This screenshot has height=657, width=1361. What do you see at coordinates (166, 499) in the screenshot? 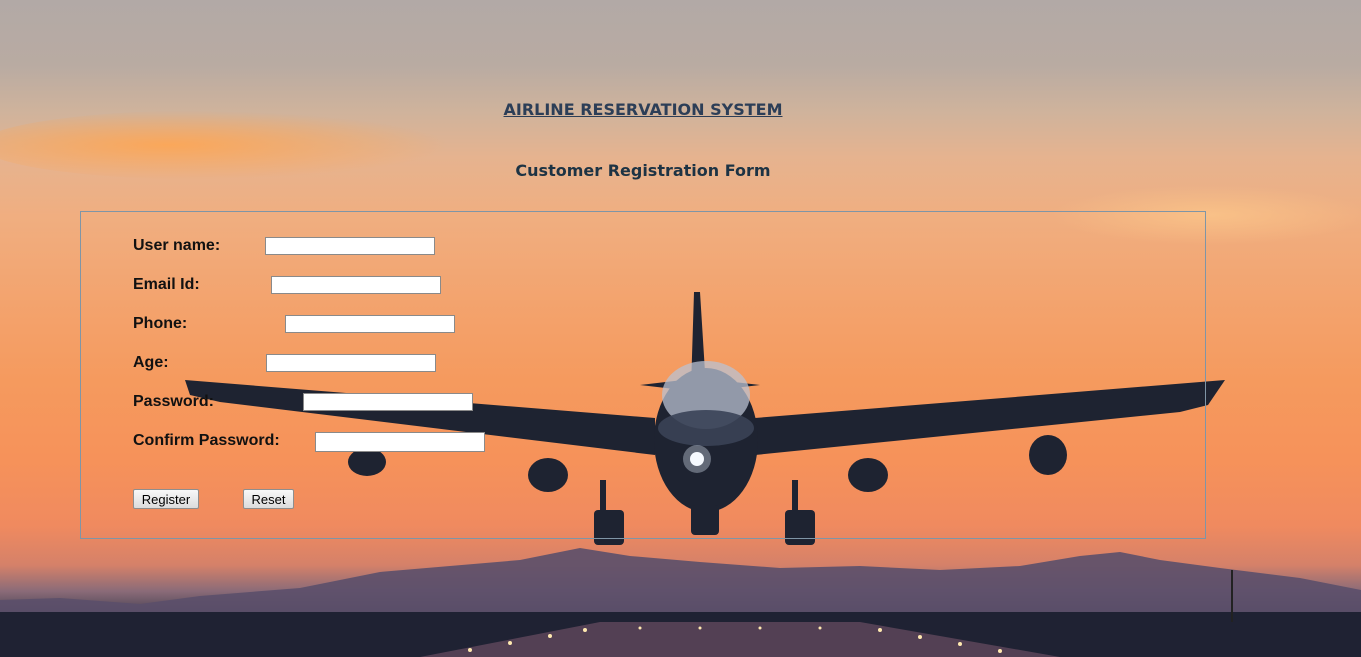
I see `register-button: Register` at bounding box center [166, 499].